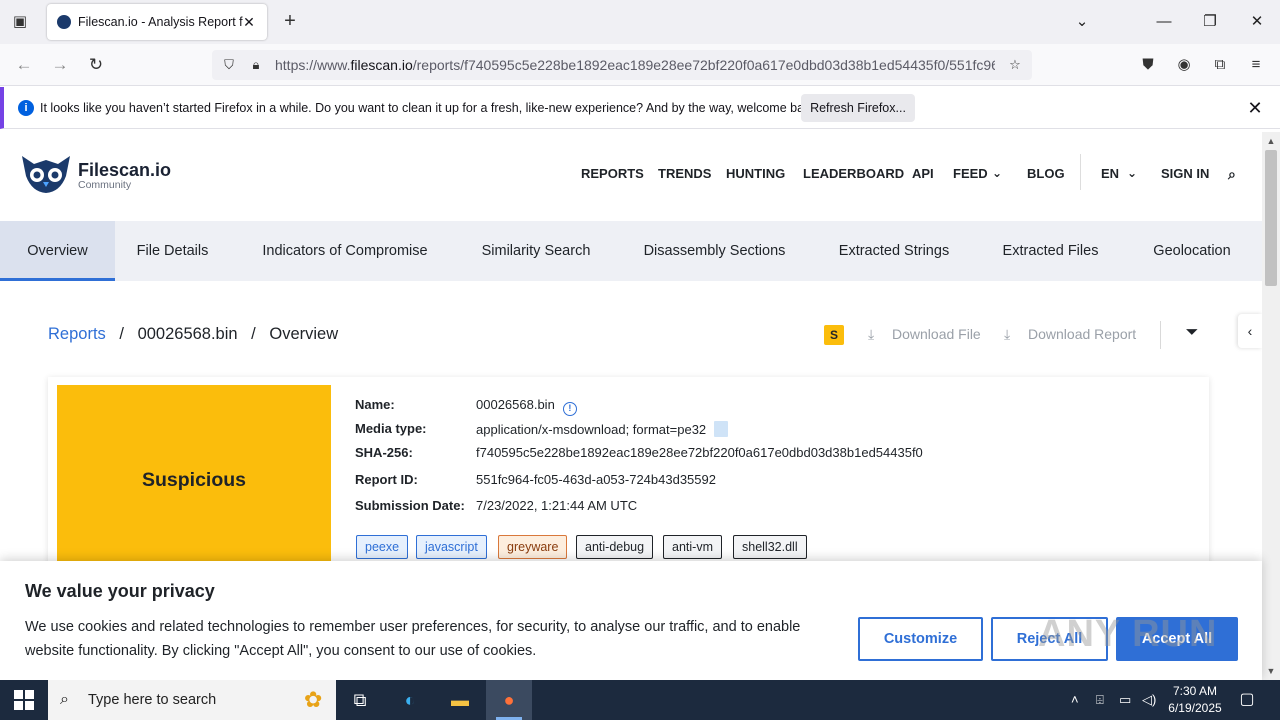 The image size is (1280, 720). What do you see at coordinates (602, 429) in the screenshot?
I see `media-type-value: application/x-msdownload; format=pe32` at bounding box center [602, 429].